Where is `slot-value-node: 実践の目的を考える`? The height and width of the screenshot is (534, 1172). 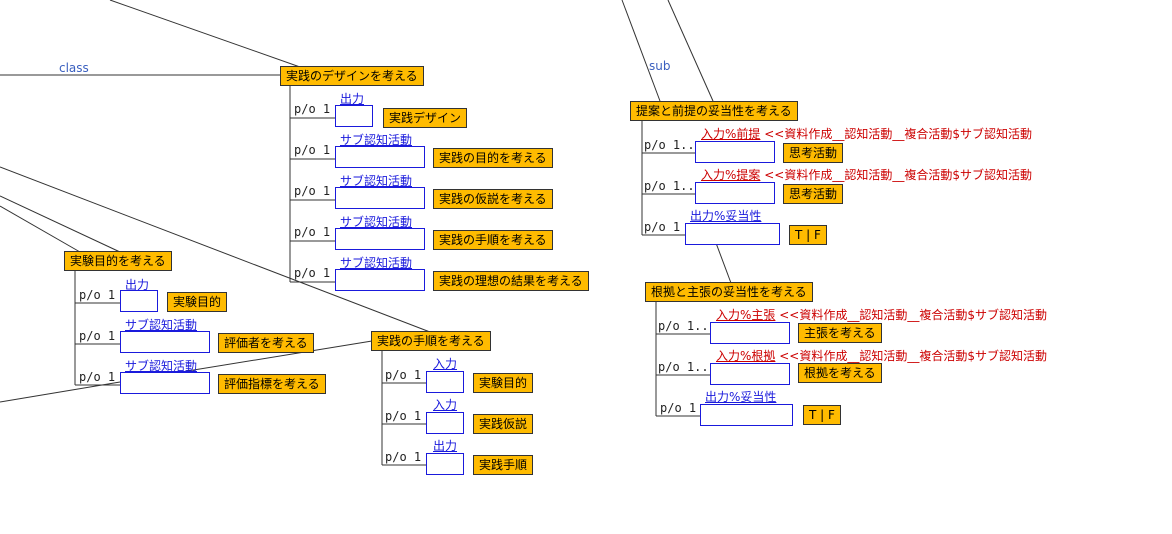
slot-value-node: 実践の目的を考える is located at coordinates (493, 158).